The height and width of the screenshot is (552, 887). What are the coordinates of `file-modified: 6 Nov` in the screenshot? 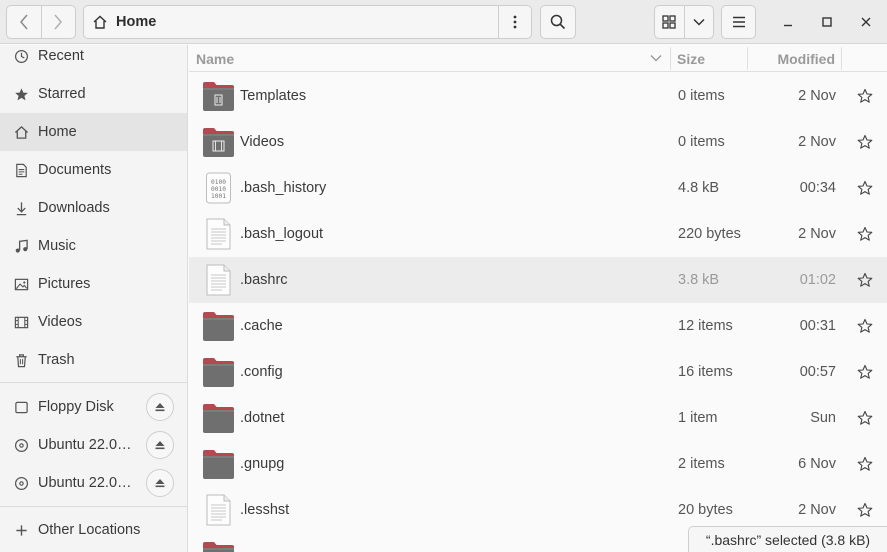 It's located at (817, 464).